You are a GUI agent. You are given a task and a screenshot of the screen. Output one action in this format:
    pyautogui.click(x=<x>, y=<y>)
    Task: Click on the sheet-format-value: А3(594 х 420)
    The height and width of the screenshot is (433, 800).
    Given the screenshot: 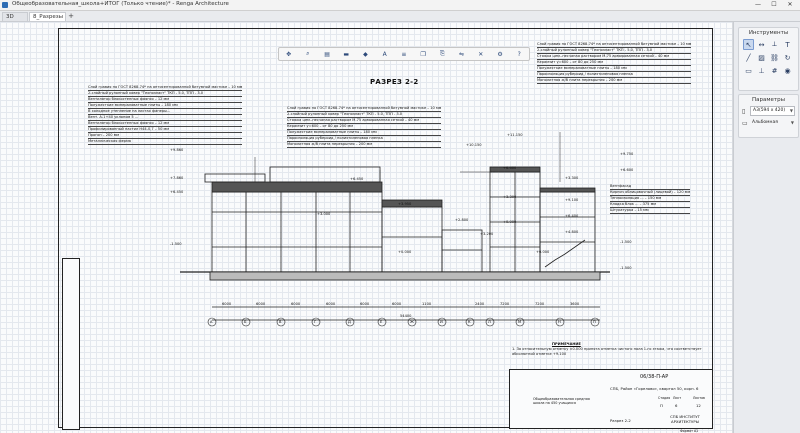 What is the action you would take?
    pyautogui.click(x=769, y=110)
    